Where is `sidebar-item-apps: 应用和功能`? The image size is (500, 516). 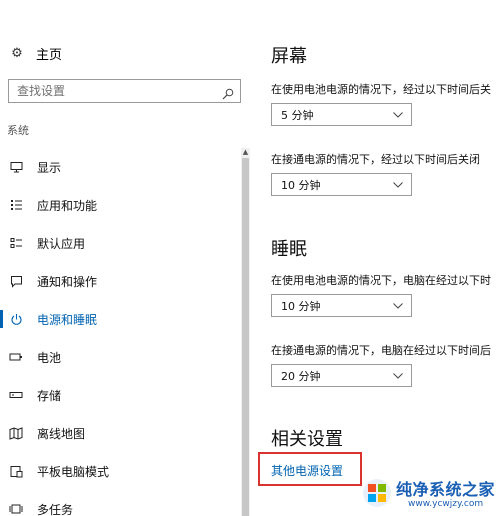
sidebar-item-apps: 应用和功能 is located at coordinates (120, 205).